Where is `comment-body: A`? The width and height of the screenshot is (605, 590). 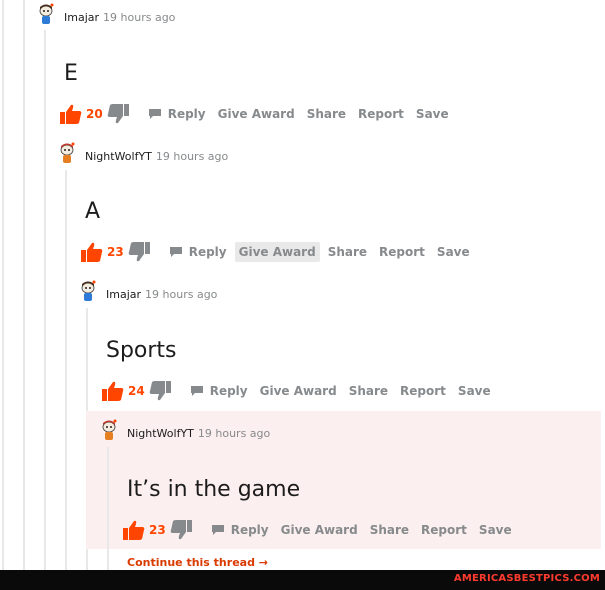
comment-body: A is located at coordinates (93, 211).